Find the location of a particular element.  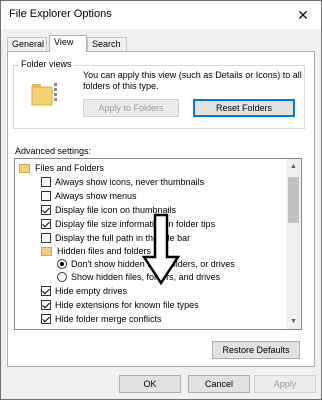

folder-views-icon is located at coordinates (44, 94).